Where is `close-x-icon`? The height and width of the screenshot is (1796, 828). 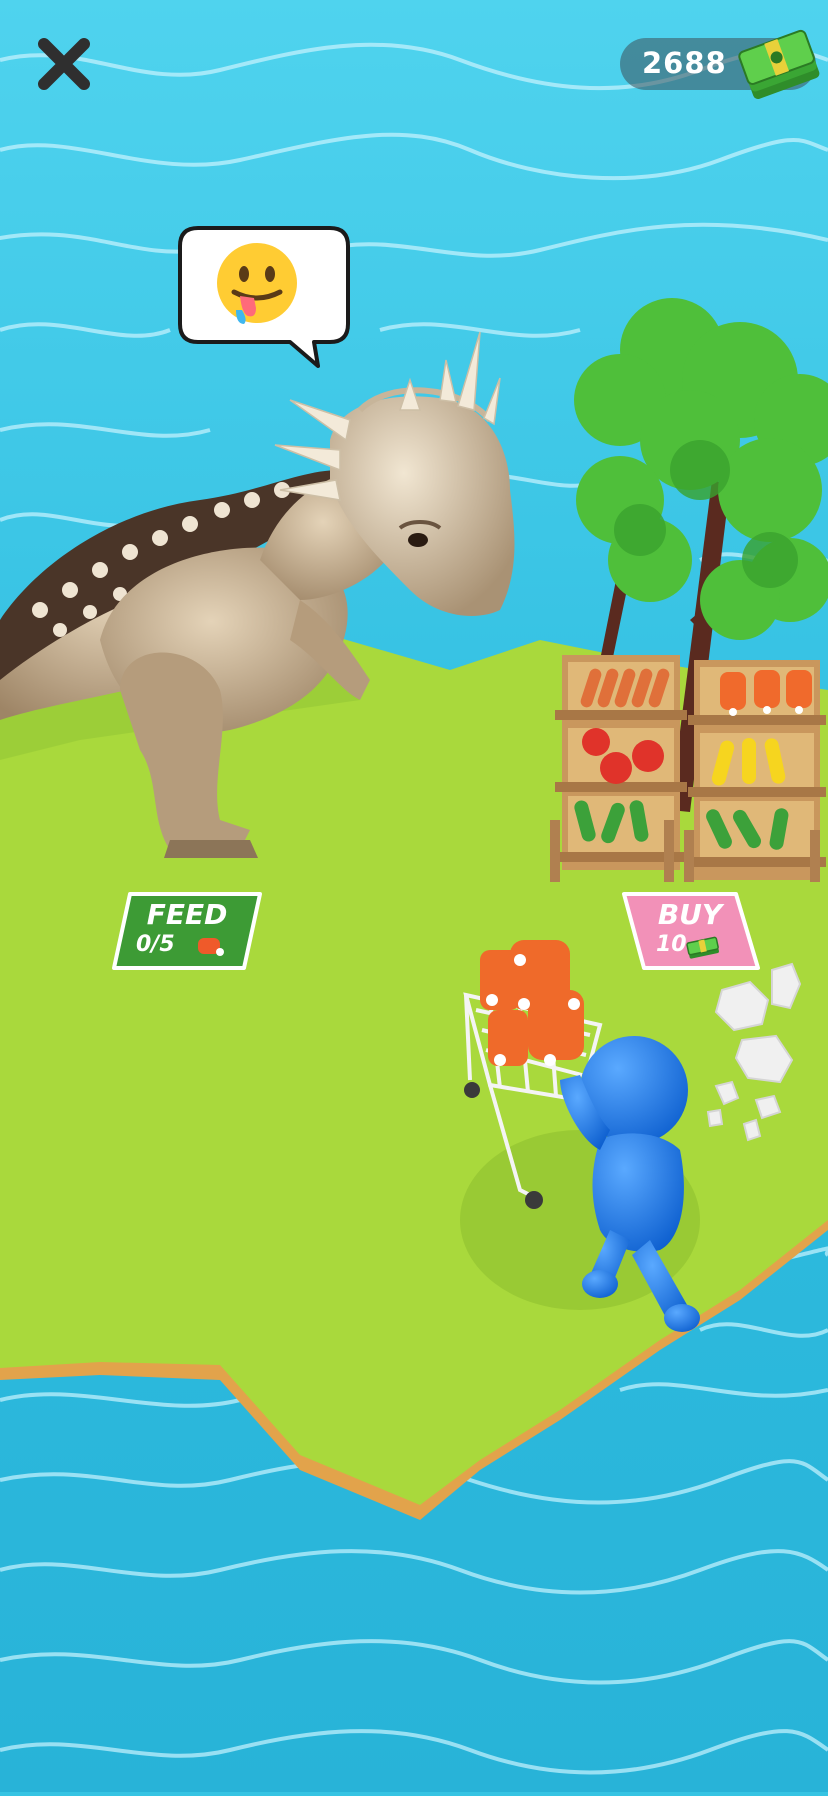
close-x-icon is located at coordinates (64, 64).